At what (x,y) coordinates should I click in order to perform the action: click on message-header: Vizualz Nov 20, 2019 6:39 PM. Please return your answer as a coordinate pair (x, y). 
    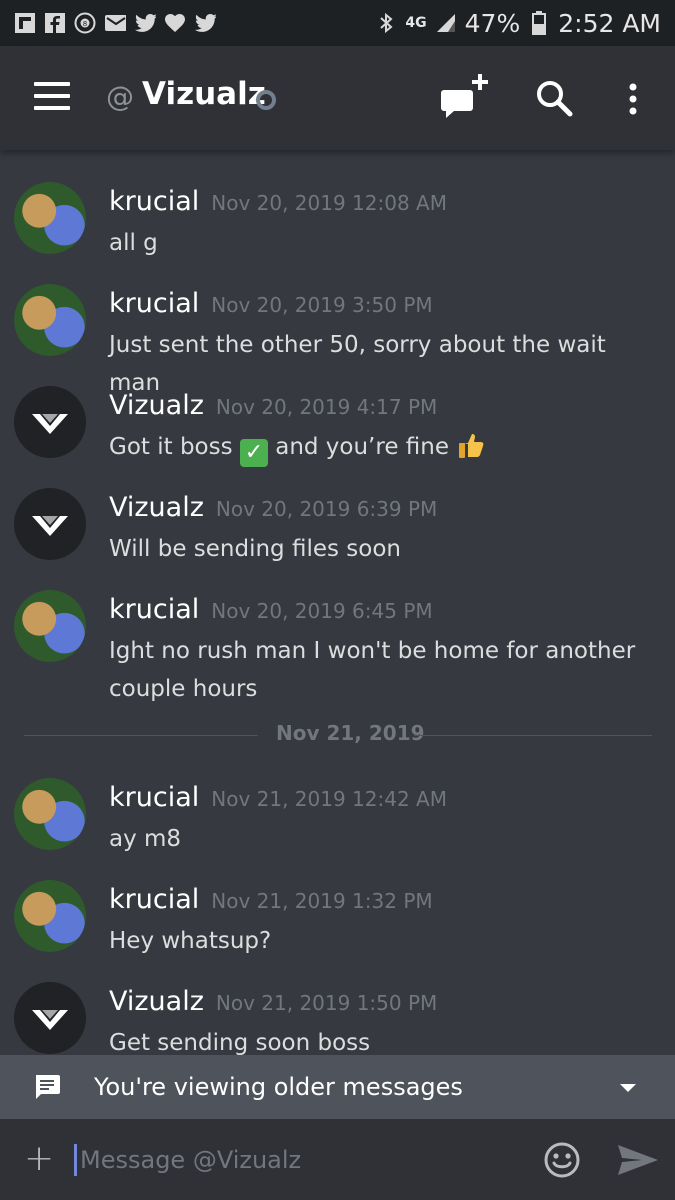
    Looking at the image, I should click on (273, 507).